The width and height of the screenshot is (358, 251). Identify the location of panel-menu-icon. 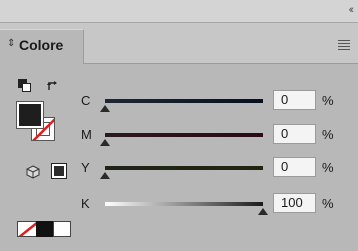
(344, 46).